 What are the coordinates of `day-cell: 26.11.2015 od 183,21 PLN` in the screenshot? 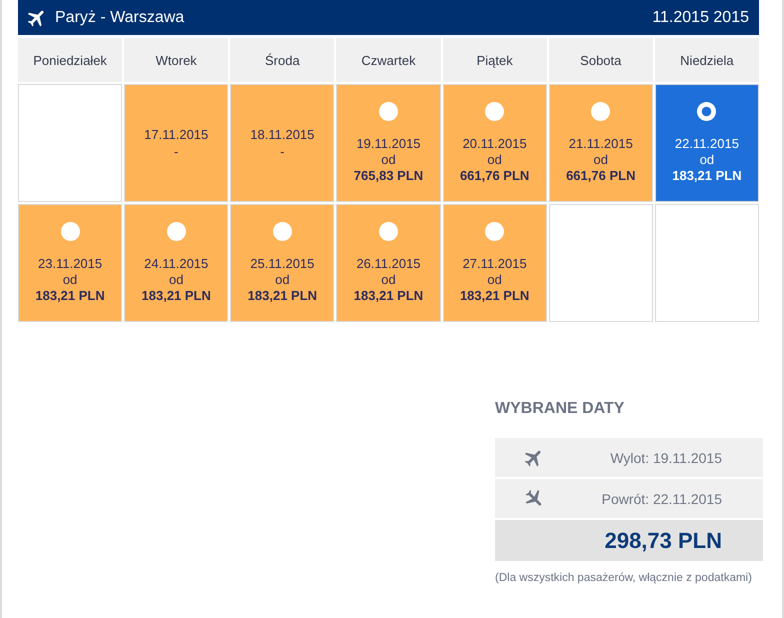 It's located at (388, 263).